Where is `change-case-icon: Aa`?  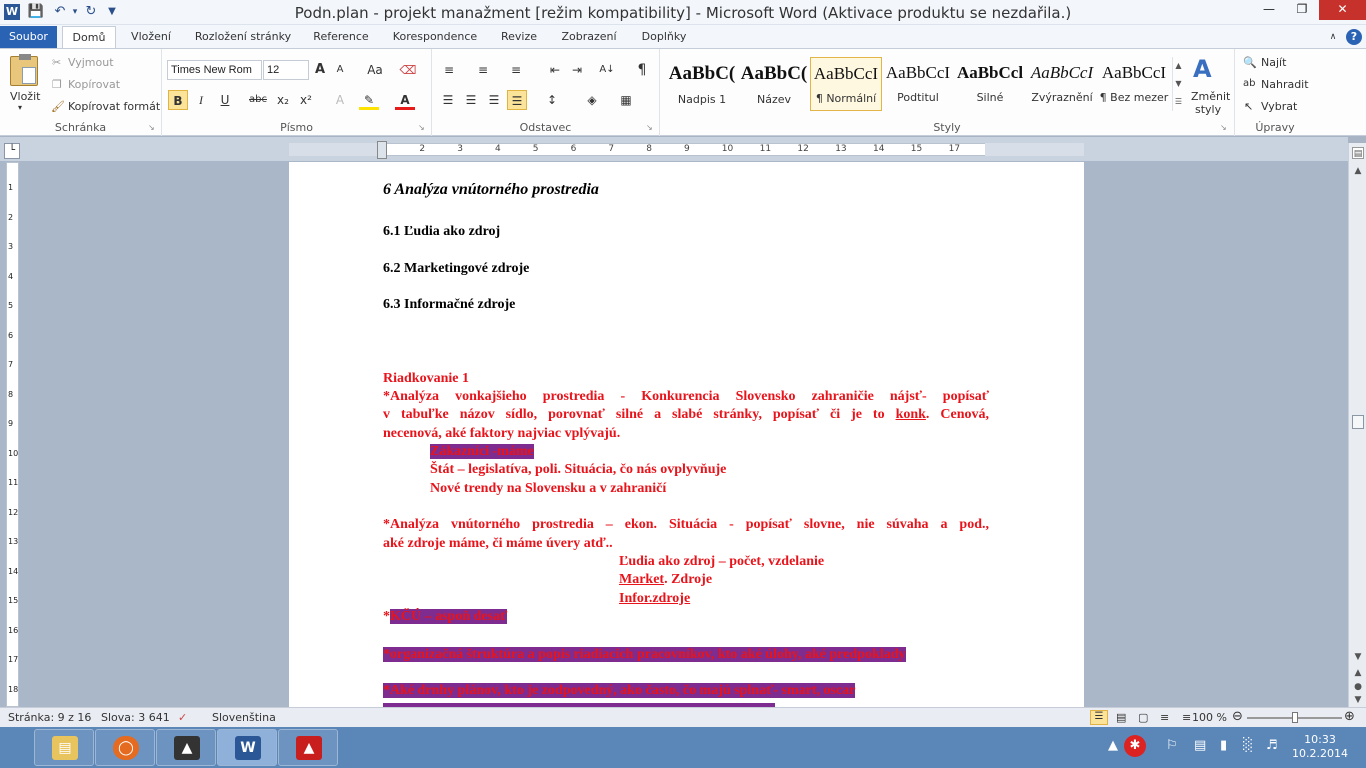
change-case-icon: Aa is located at coordinates (375, 70).